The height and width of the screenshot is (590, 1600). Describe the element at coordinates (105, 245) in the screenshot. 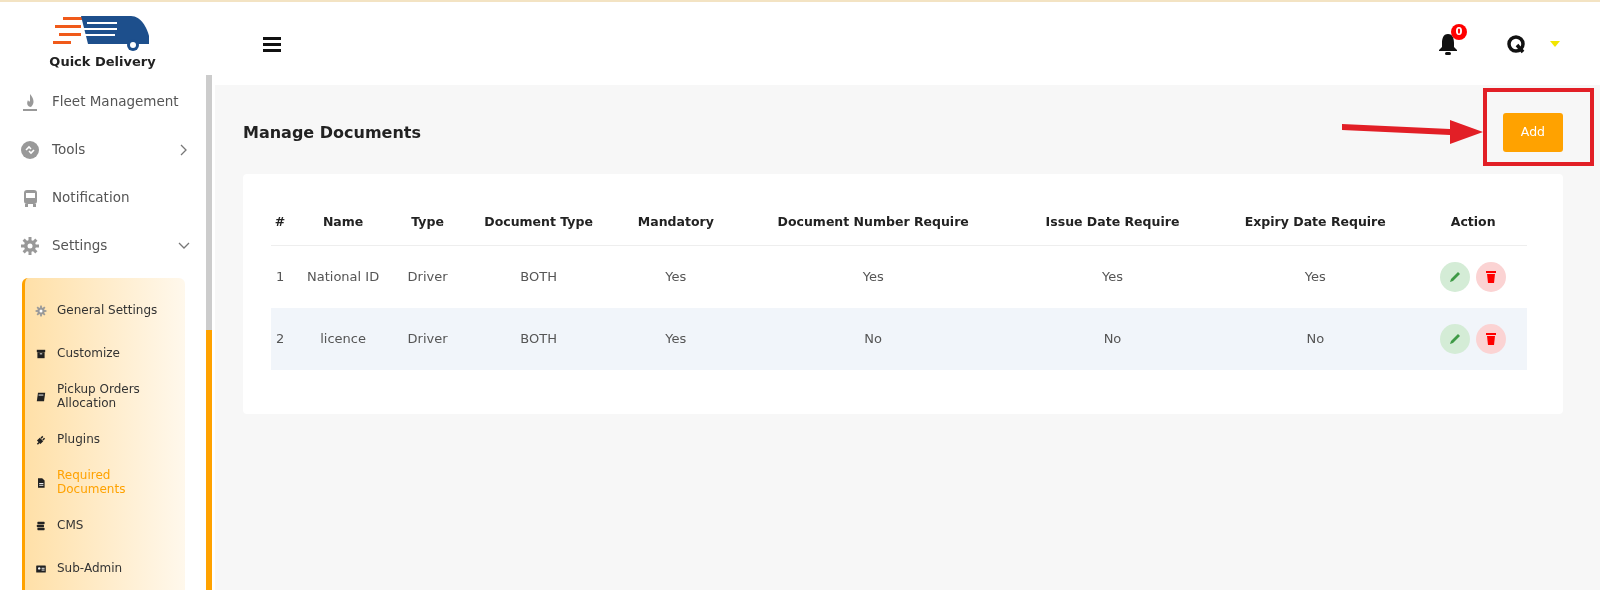

I see `sidebar-item: Settings` at that location.